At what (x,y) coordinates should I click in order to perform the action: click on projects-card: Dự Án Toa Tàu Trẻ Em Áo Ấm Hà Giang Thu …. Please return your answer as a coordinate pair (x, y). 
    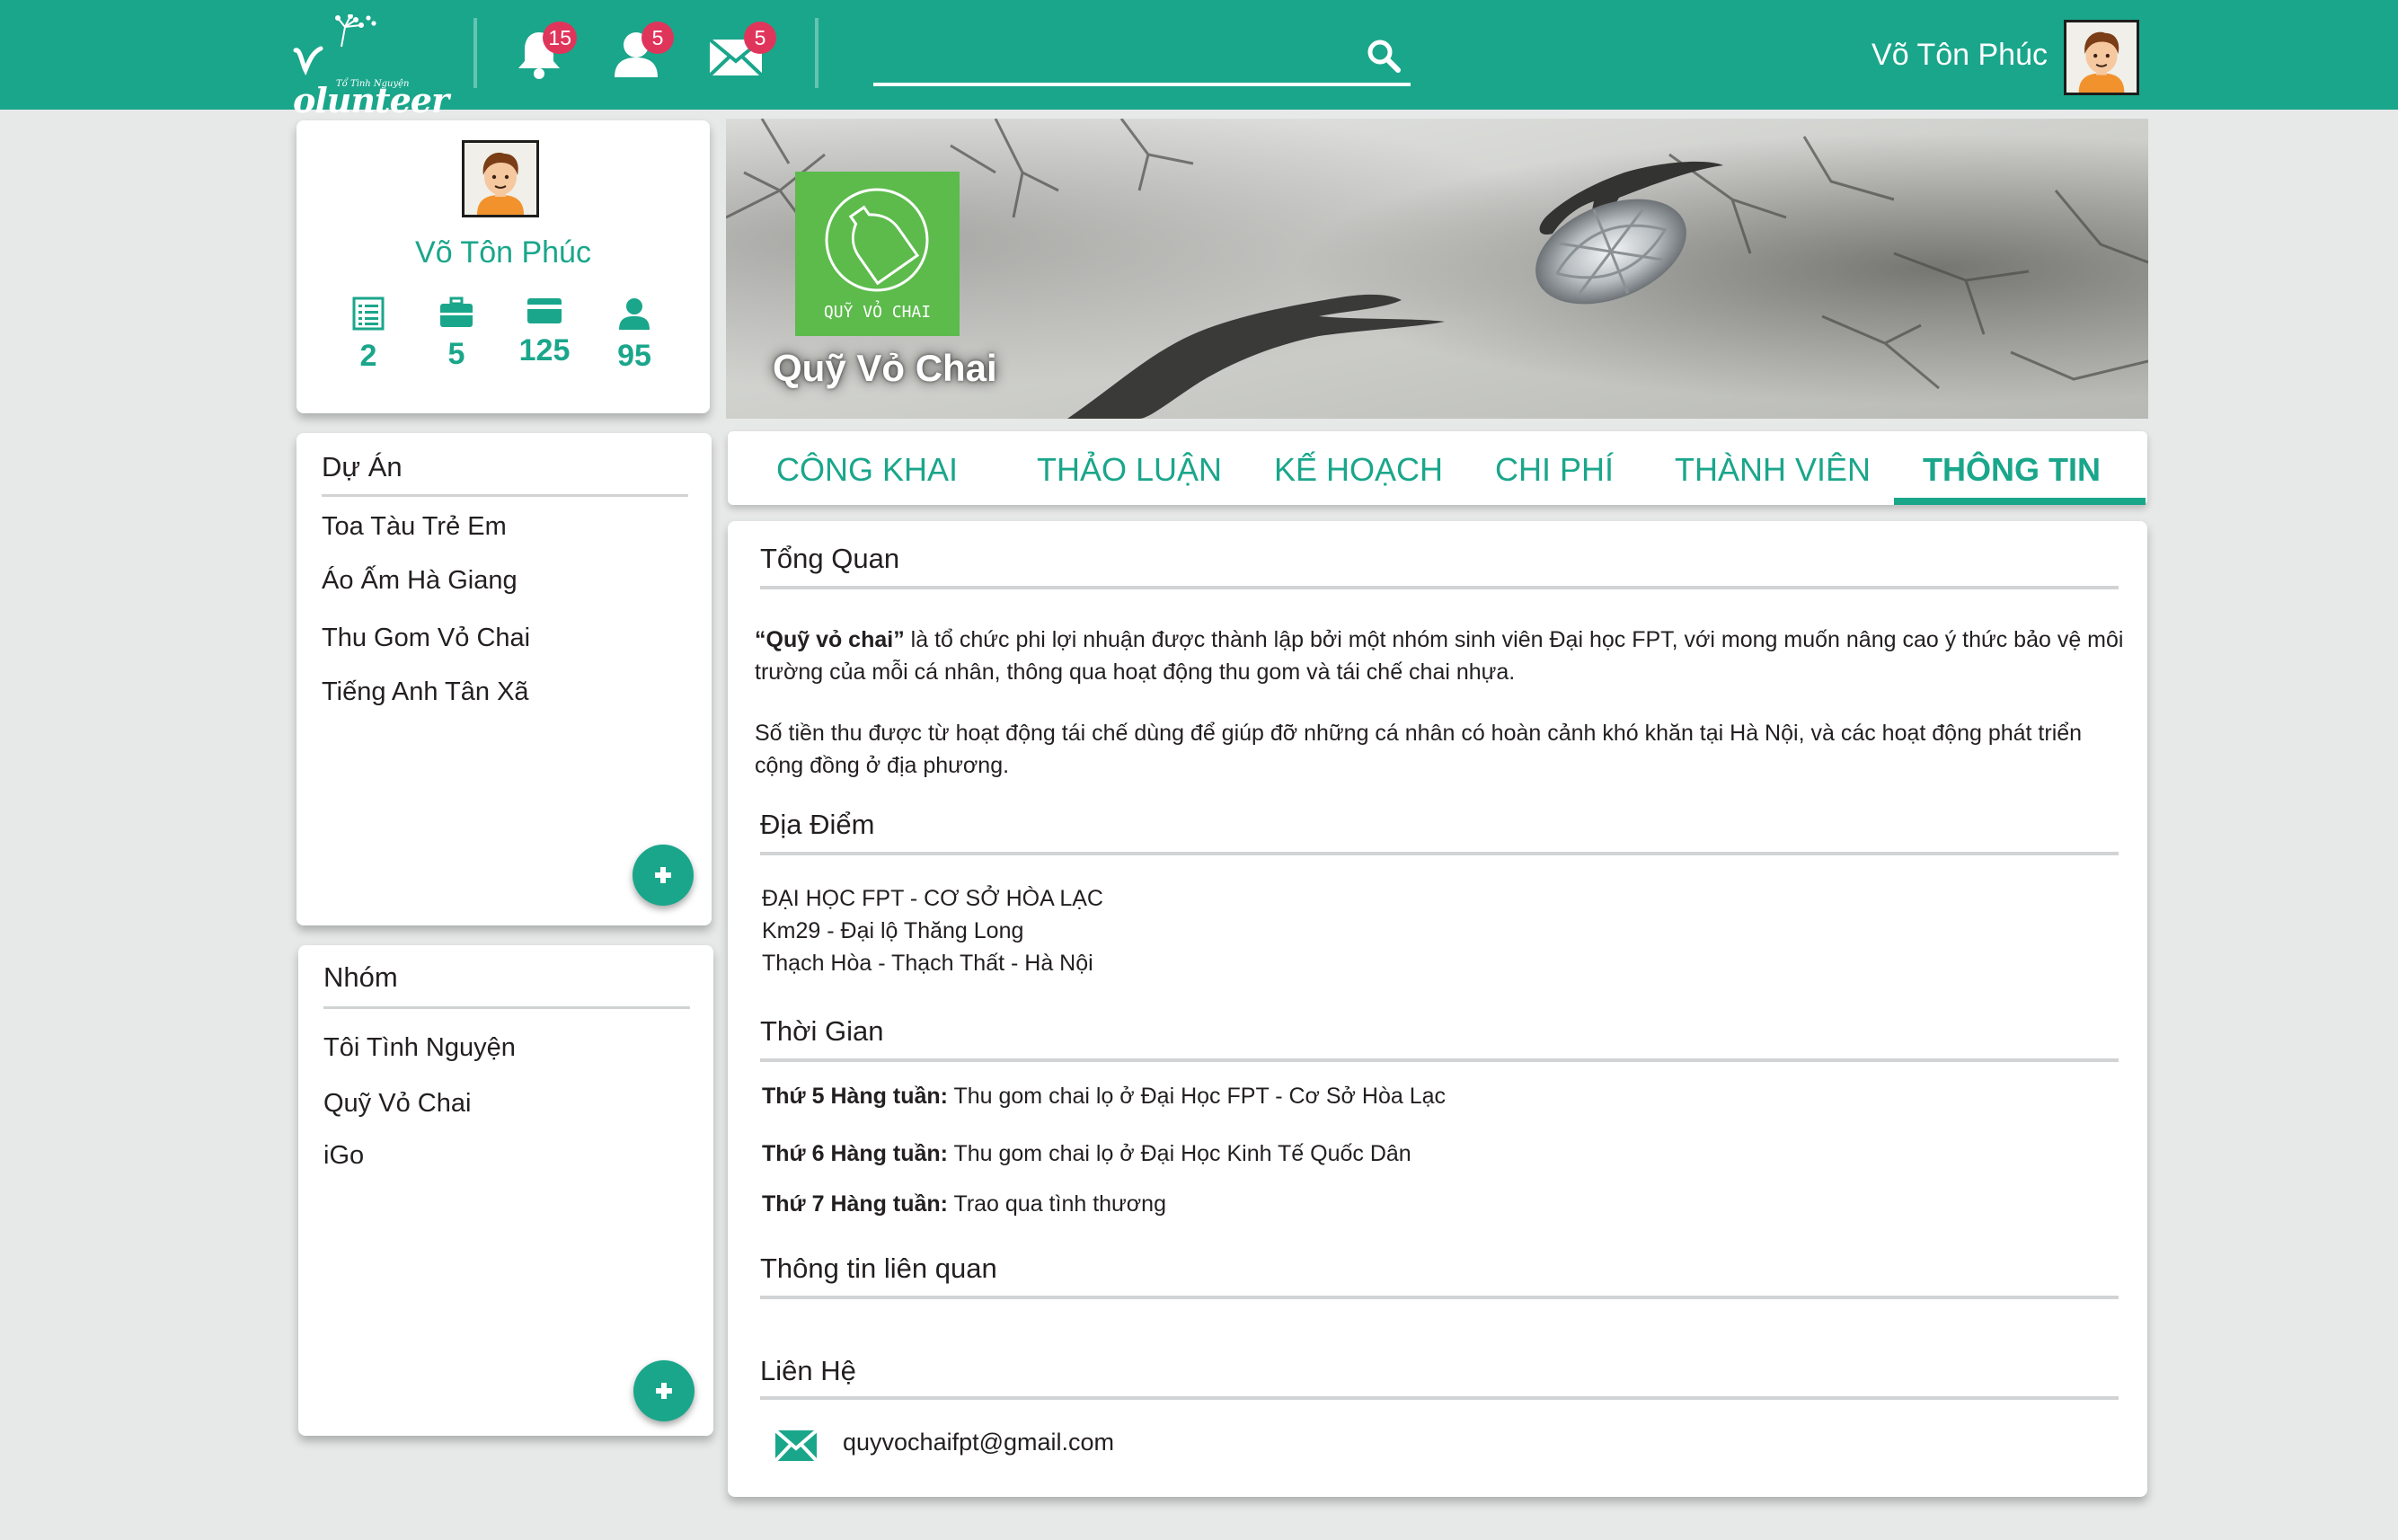
    Looking at the image, I should click on (504, 679).